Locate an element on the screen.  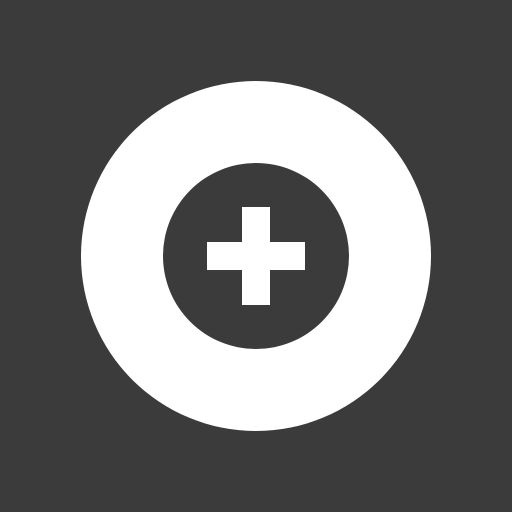
plus-horizontal-bar is located at coordinates (256, 256).